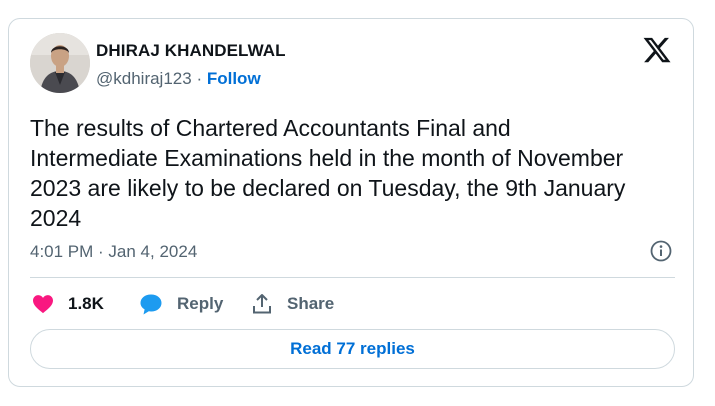 The height and width of the screenshot is (406, 715). I want to click on author-handle-row: @kdhiraj123 · Follow, so click(178, 79).